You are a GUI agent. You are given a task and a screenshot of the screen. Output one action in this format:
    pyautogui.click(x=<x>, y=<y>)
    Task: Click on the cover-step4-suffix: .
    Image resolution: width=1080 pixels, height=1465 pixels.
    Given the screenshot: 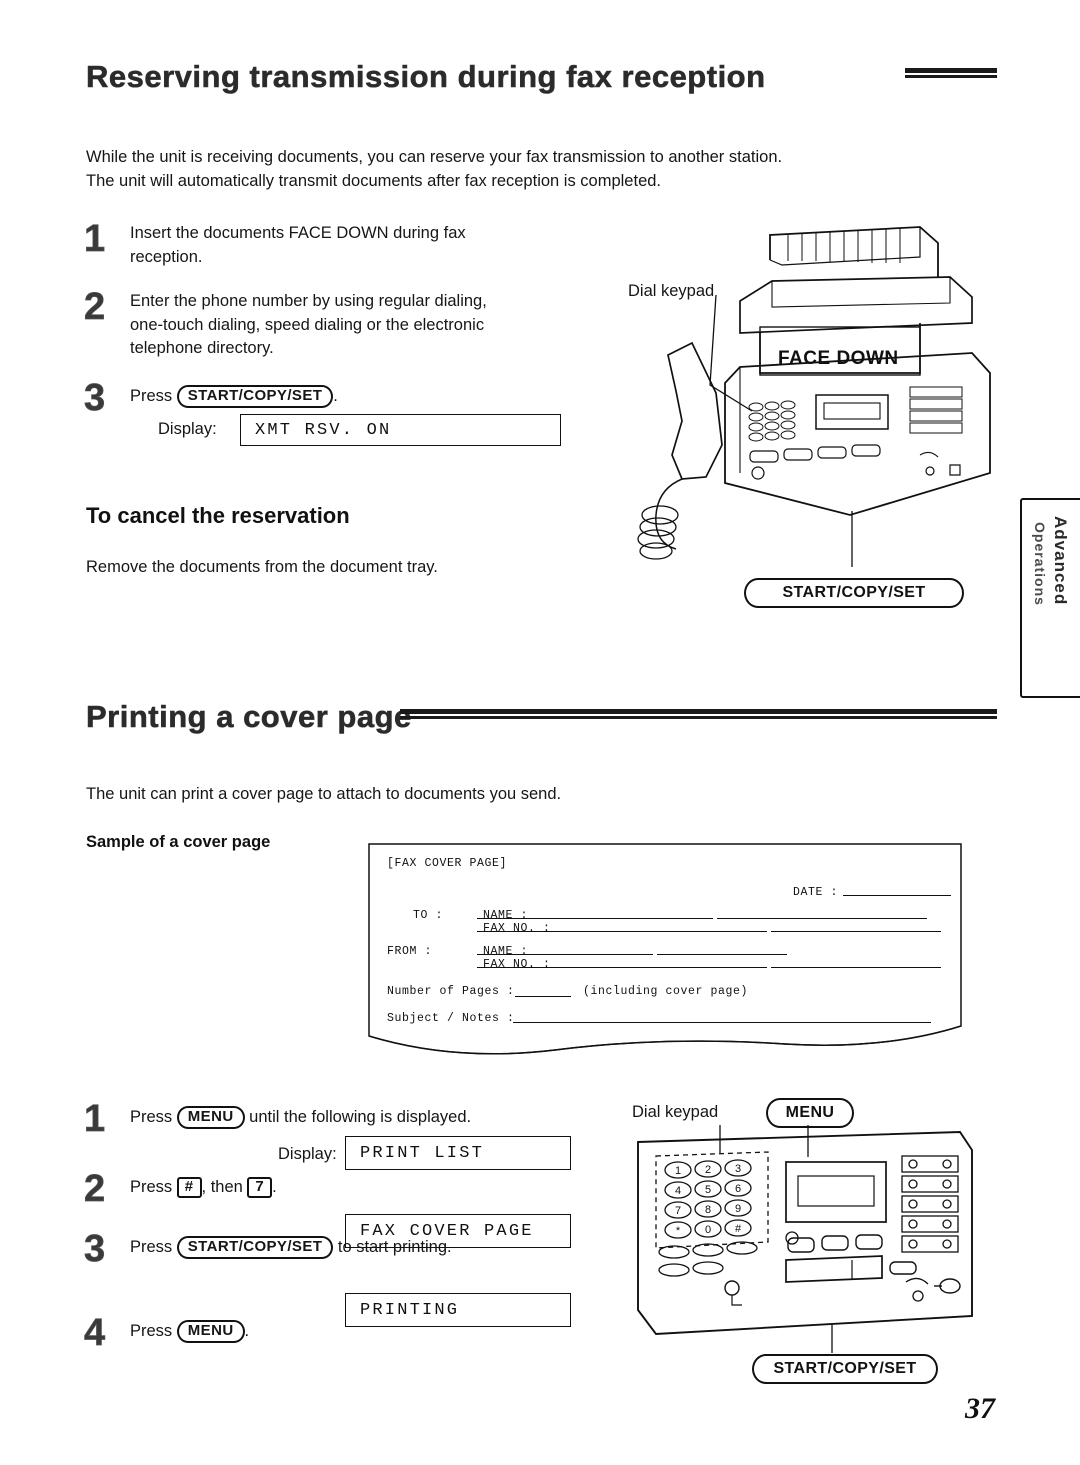 What is the action you would take?
    pyautogui.click(x=247, y=1330)
    